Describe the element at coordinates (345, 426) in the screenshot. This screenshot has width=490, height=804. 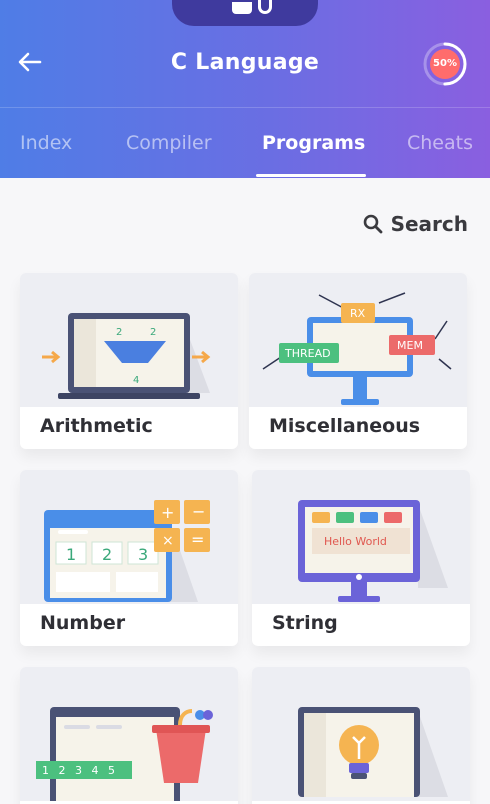
I see `card-title: Miscellaneous` at that location.